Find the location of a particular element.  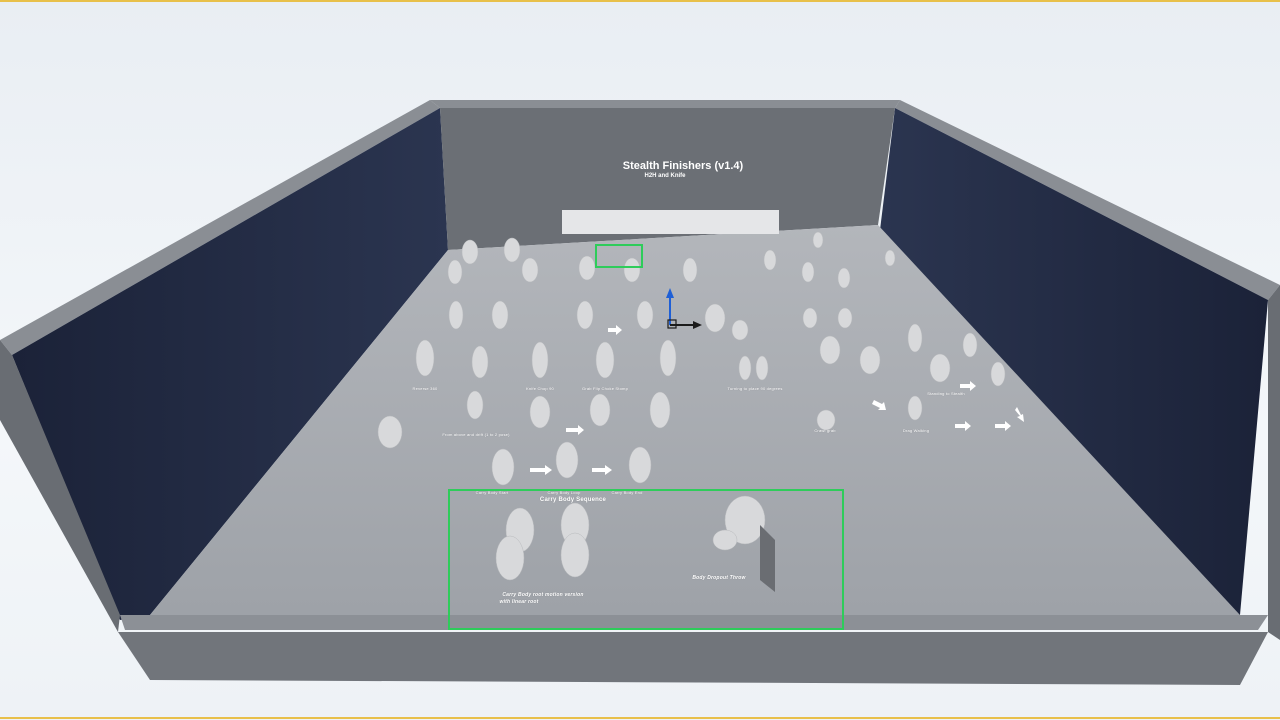

turning-to-place-label: Turning to place 90 degrees is located at coordinates (755, 388).